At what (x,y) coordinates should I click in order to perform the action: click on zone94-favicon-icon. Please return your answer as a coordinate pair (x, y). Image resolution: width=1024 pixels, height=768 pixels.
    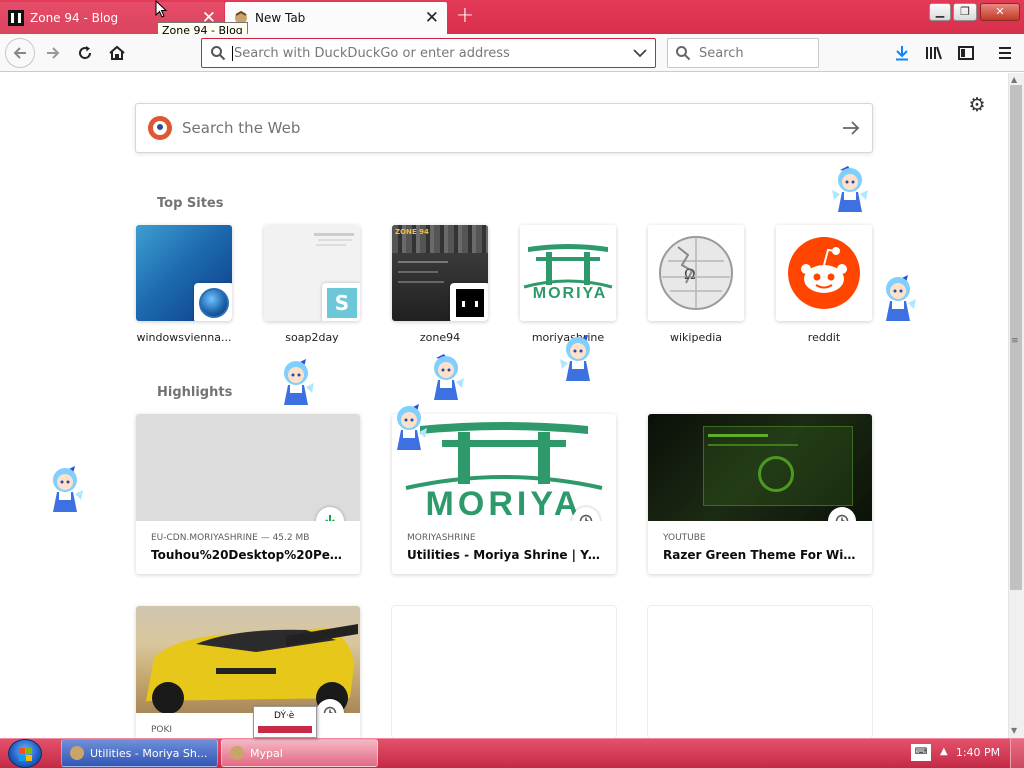
    Looking at the image, I should click on (16, 18).